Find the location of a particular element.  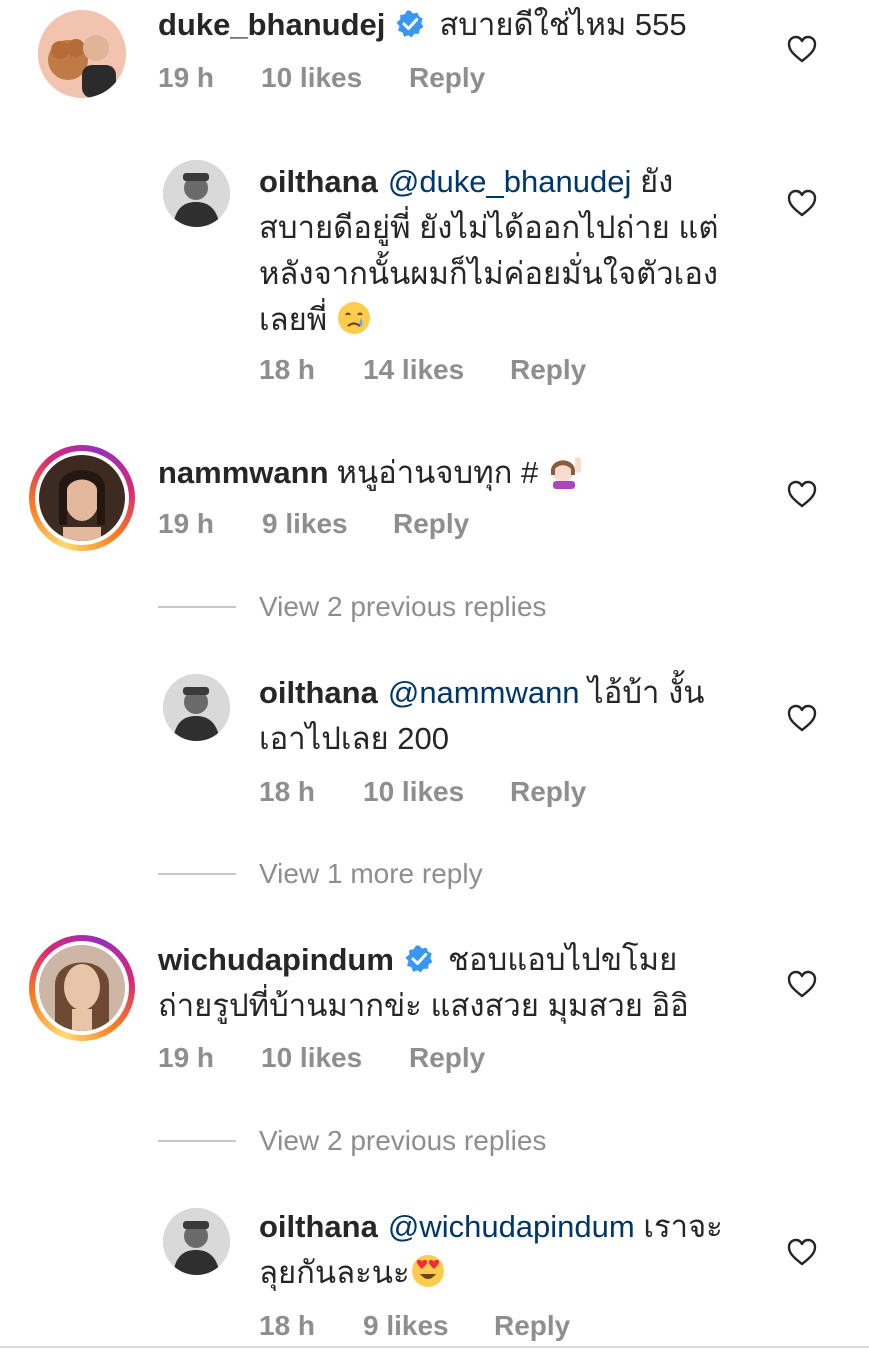

raising-hand-woman-emoji-icon is located at coordinates (565, 473).